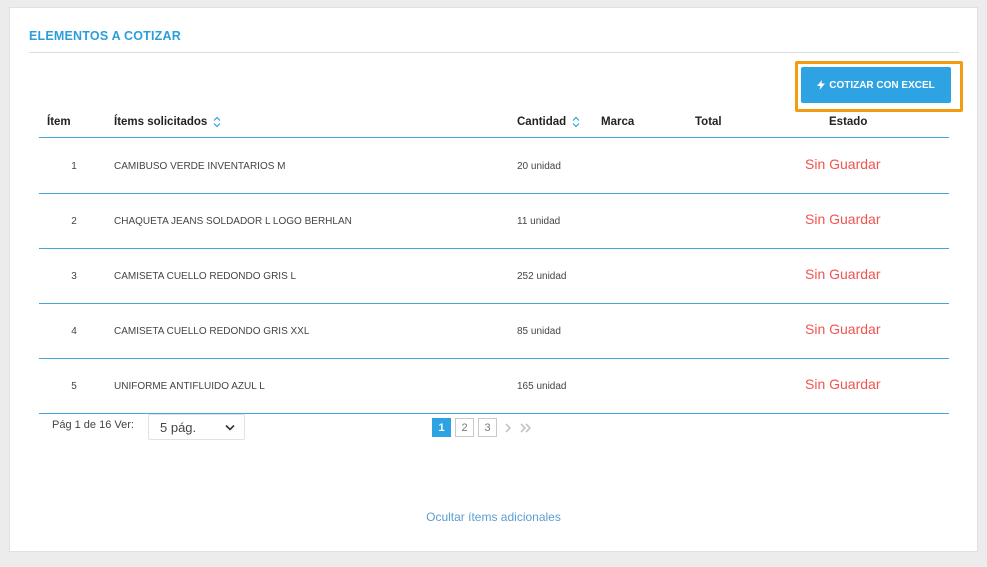 The height and width of the screenshot is (567, 987). What do you see at coordinates (105, 36) in the screenshot?
I see `section-title: ELEMENTOS A COTIZAR` at bounding box center [105, 36].